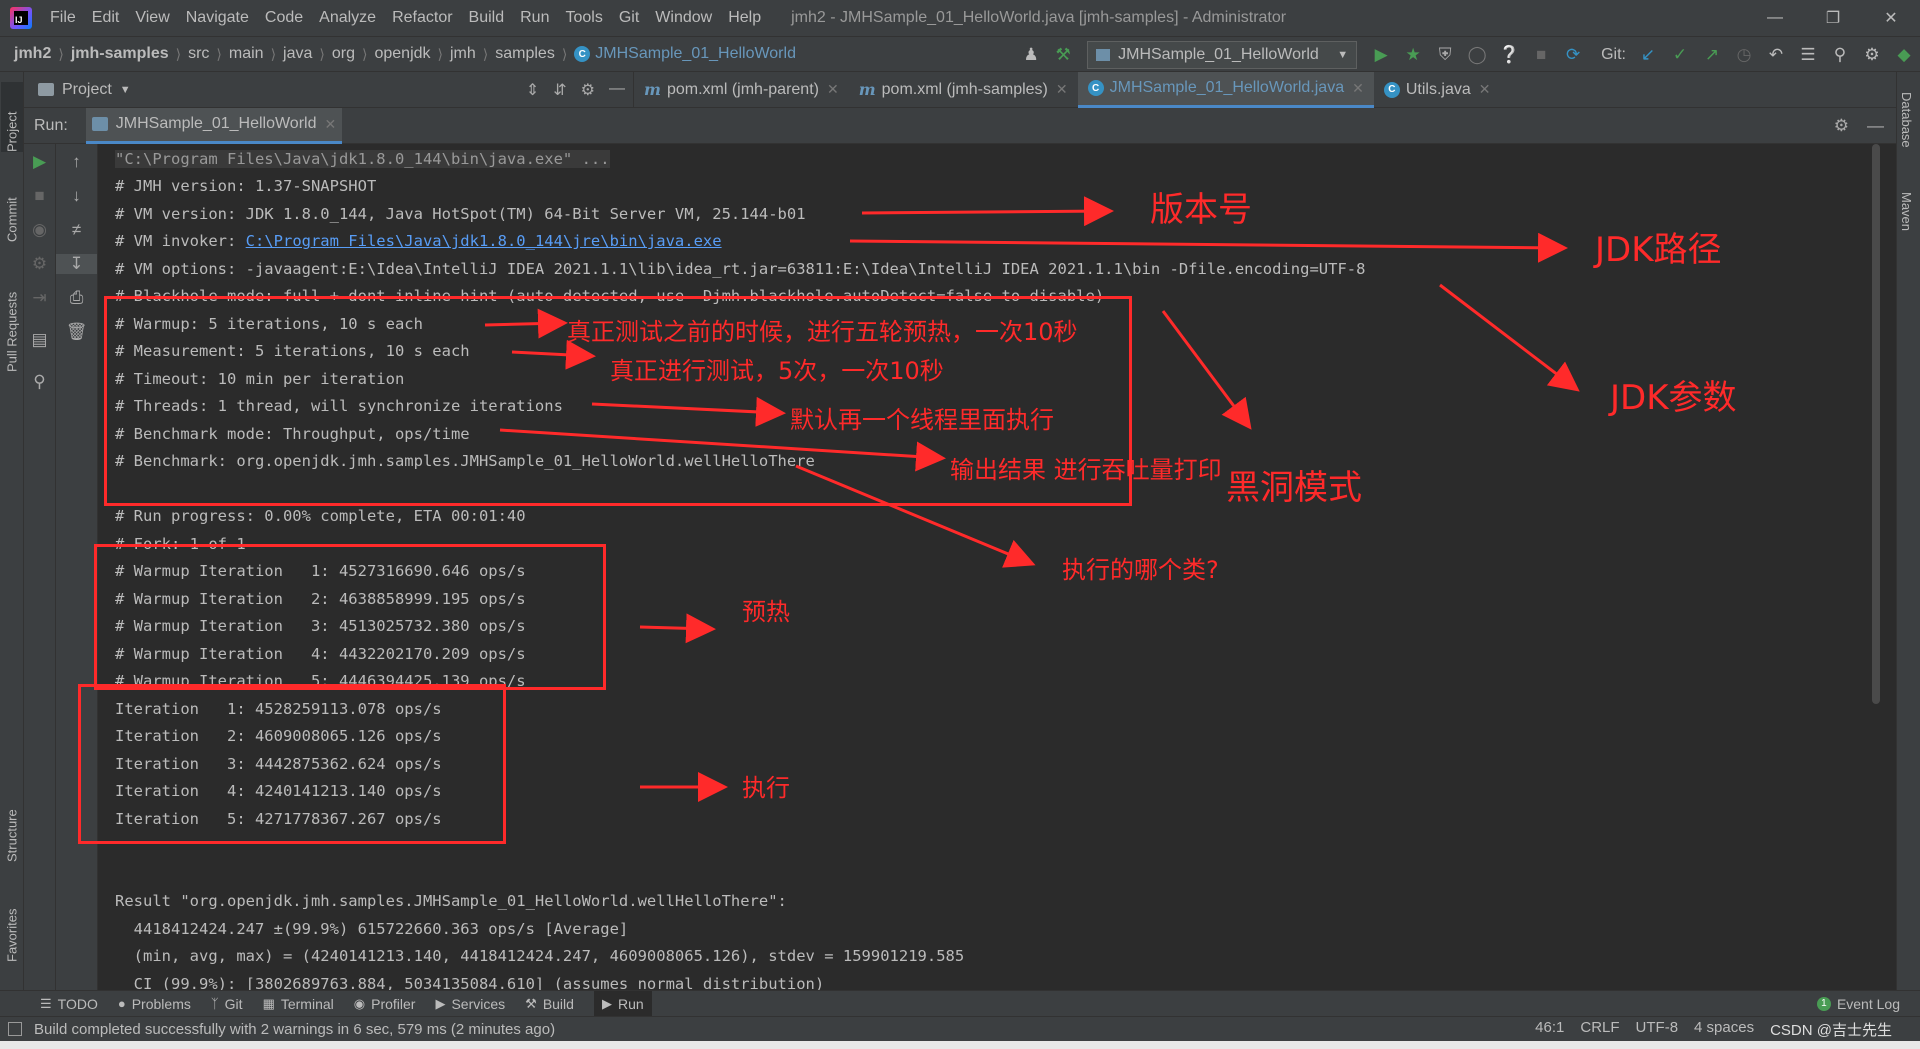 The height and width of the screenshot is (1049, 1920). What do you see at coordinates (422, 18) in the screenshot?
I see `menu-refactor: Refactor` at bounding box center [422, 18].